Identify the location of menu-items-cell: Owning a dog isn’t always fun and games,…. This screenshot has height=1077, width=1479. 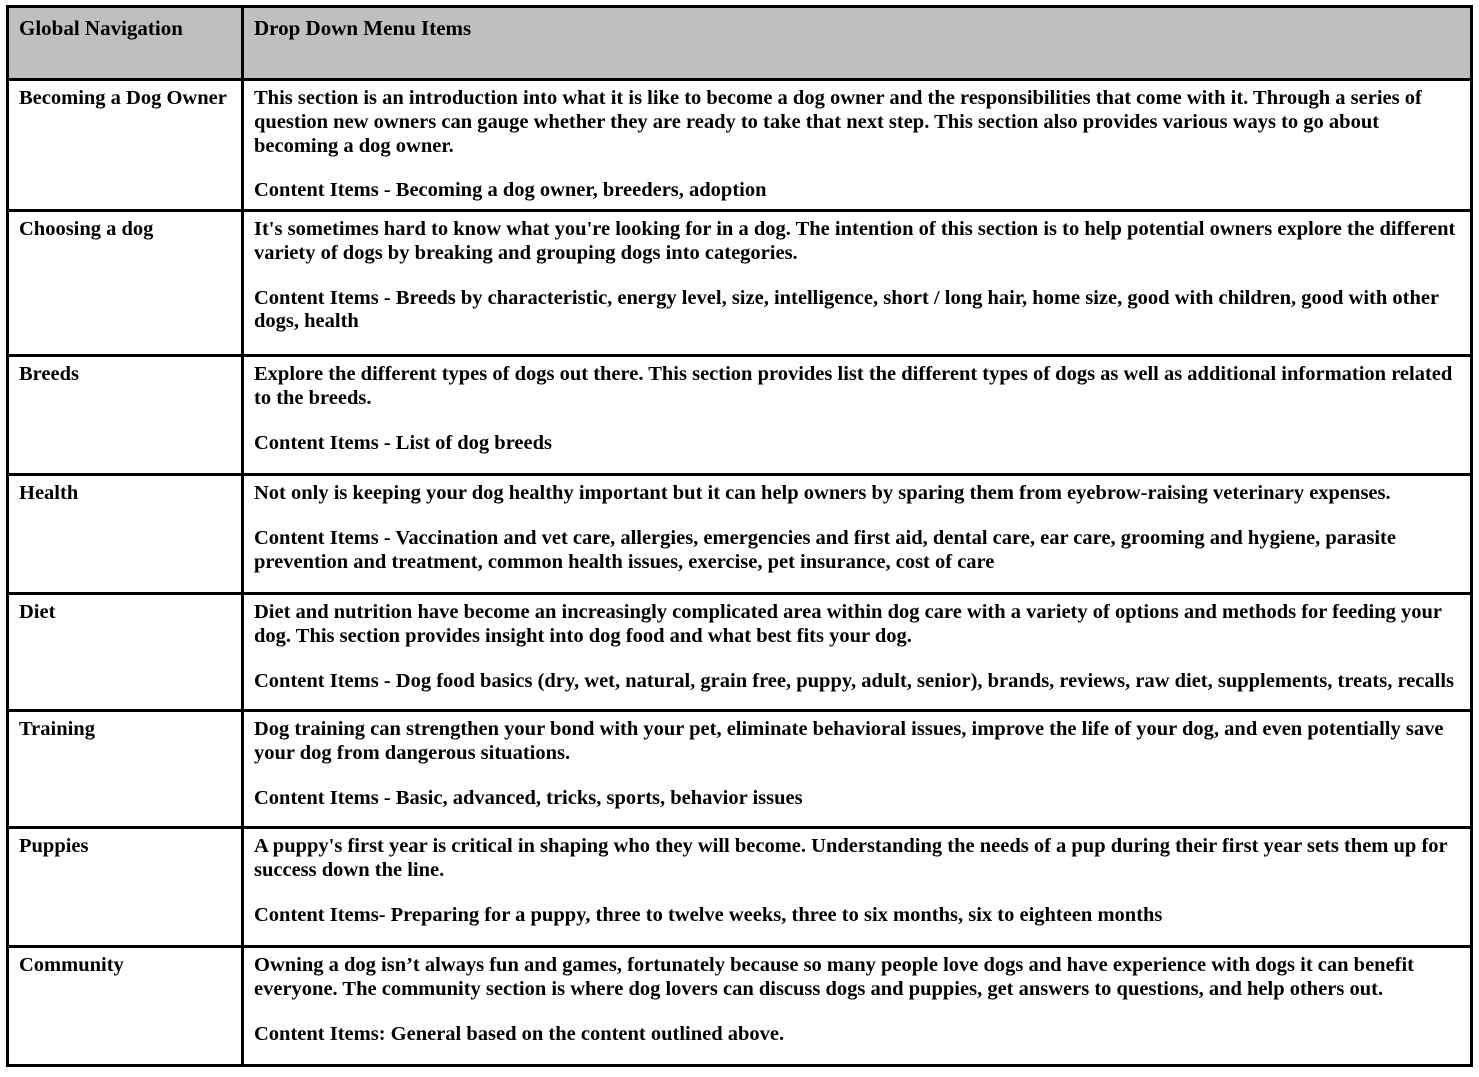
(857, 1006).